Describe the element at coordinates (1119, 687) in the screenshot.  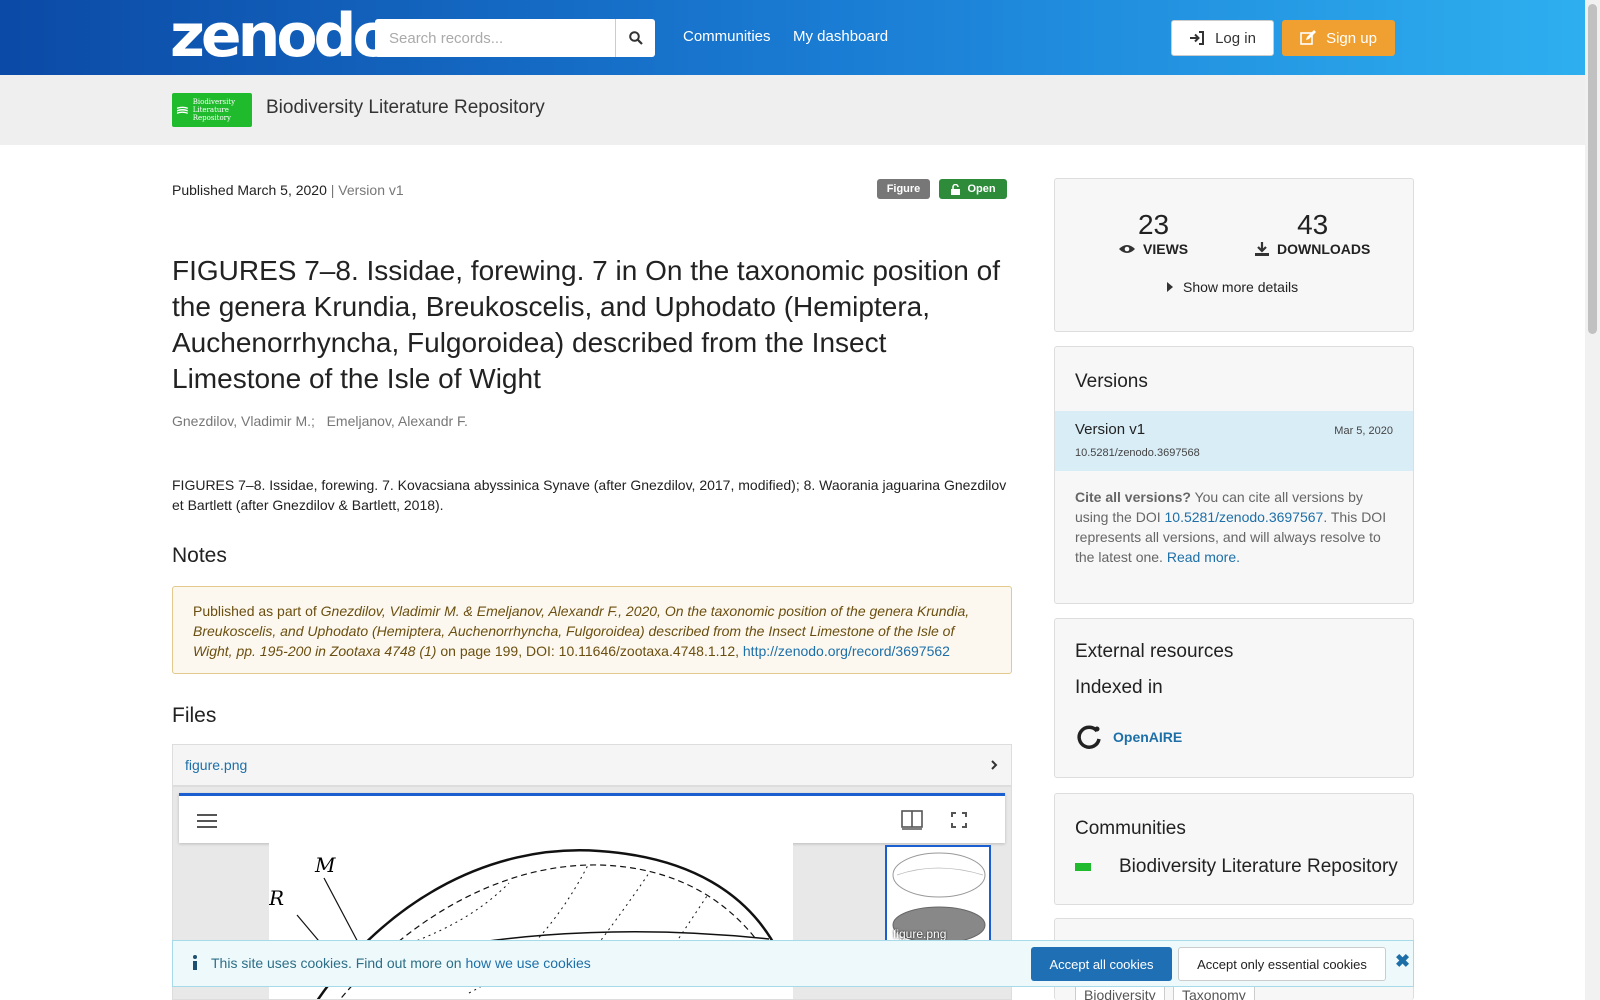
I see `indexed-in-heading: Indexed in` at that location.